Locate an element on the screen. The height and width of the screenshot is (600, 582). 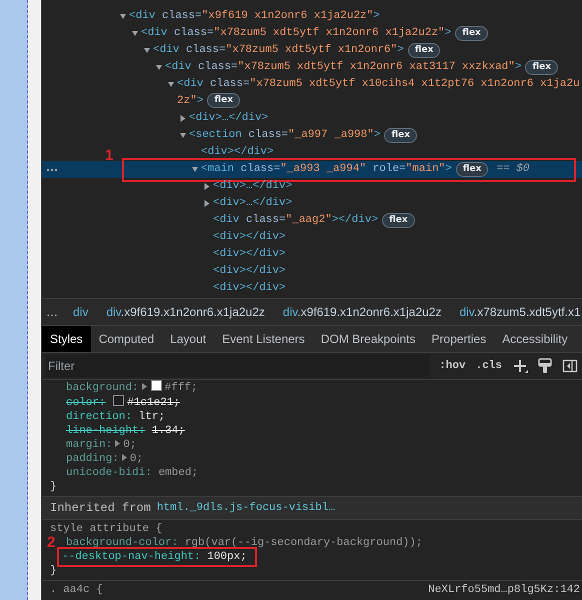
style-declaration: line-height: 1.34; is located at coordinates (125, 431).